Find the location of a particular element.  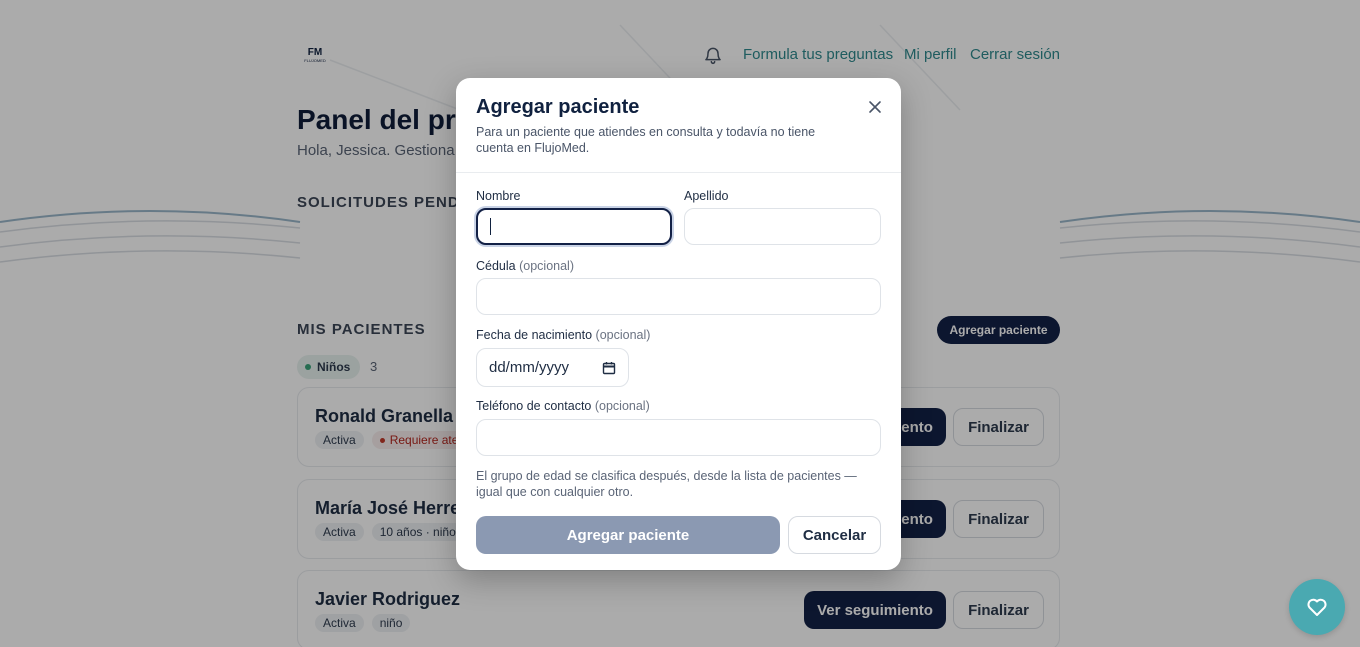

text-caret is located at coordinates (490, 226).